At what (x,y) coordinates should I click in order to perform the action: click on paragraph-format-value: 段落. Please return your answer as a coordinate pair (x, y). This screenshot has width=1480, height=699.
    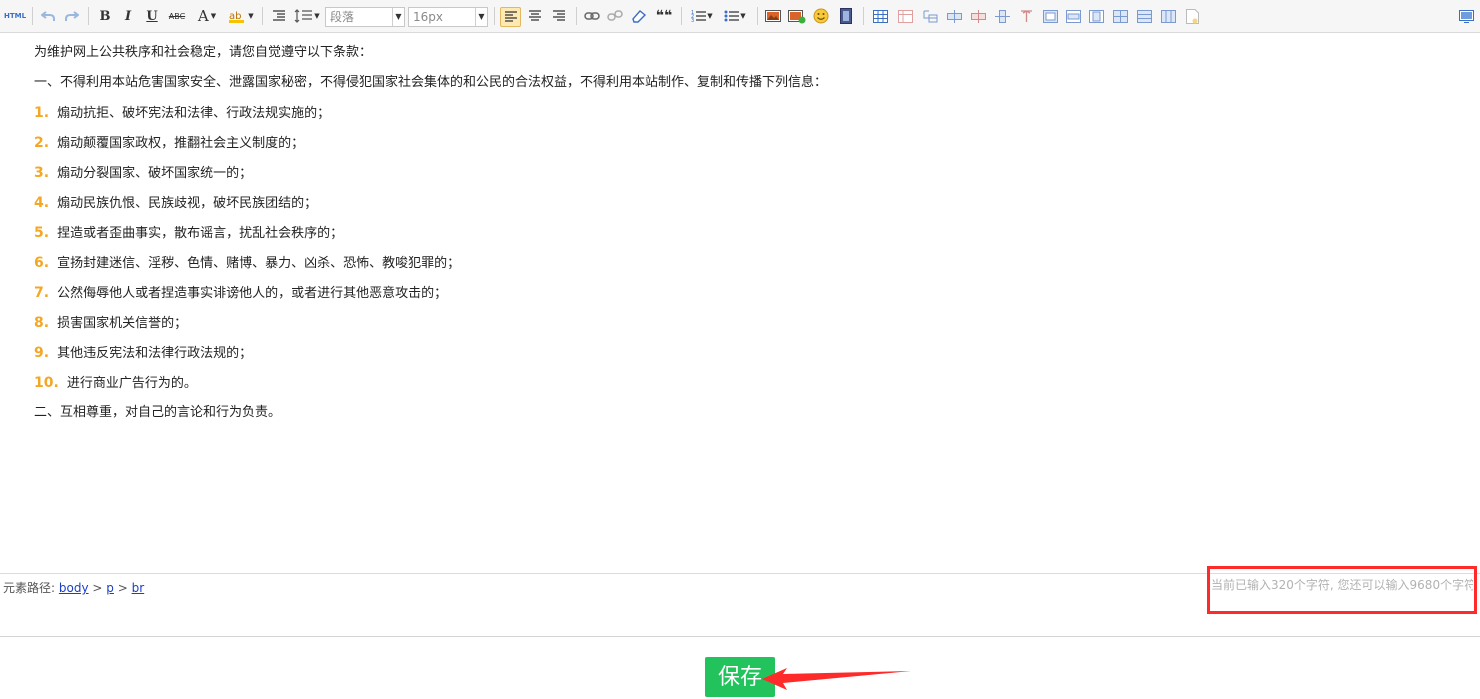
    Looking at the image, I should click on (342, 17).